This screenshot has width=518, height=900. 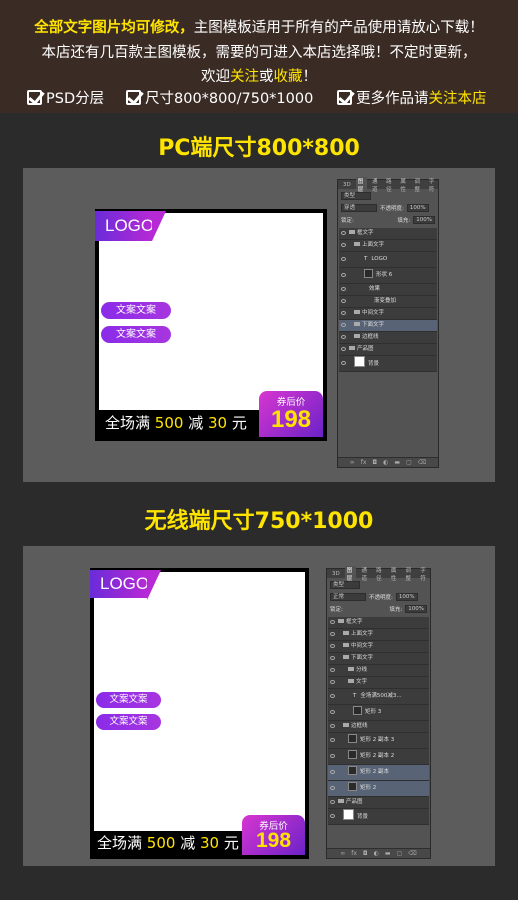 I want to click on layer-row: 矩形 3, so click(x=378, y=713).